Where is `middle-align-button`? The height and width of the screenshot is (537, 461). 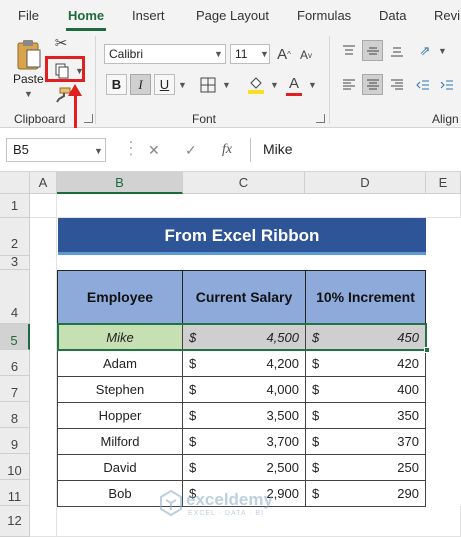 middle-align-button is located at coordinates (372, 50).